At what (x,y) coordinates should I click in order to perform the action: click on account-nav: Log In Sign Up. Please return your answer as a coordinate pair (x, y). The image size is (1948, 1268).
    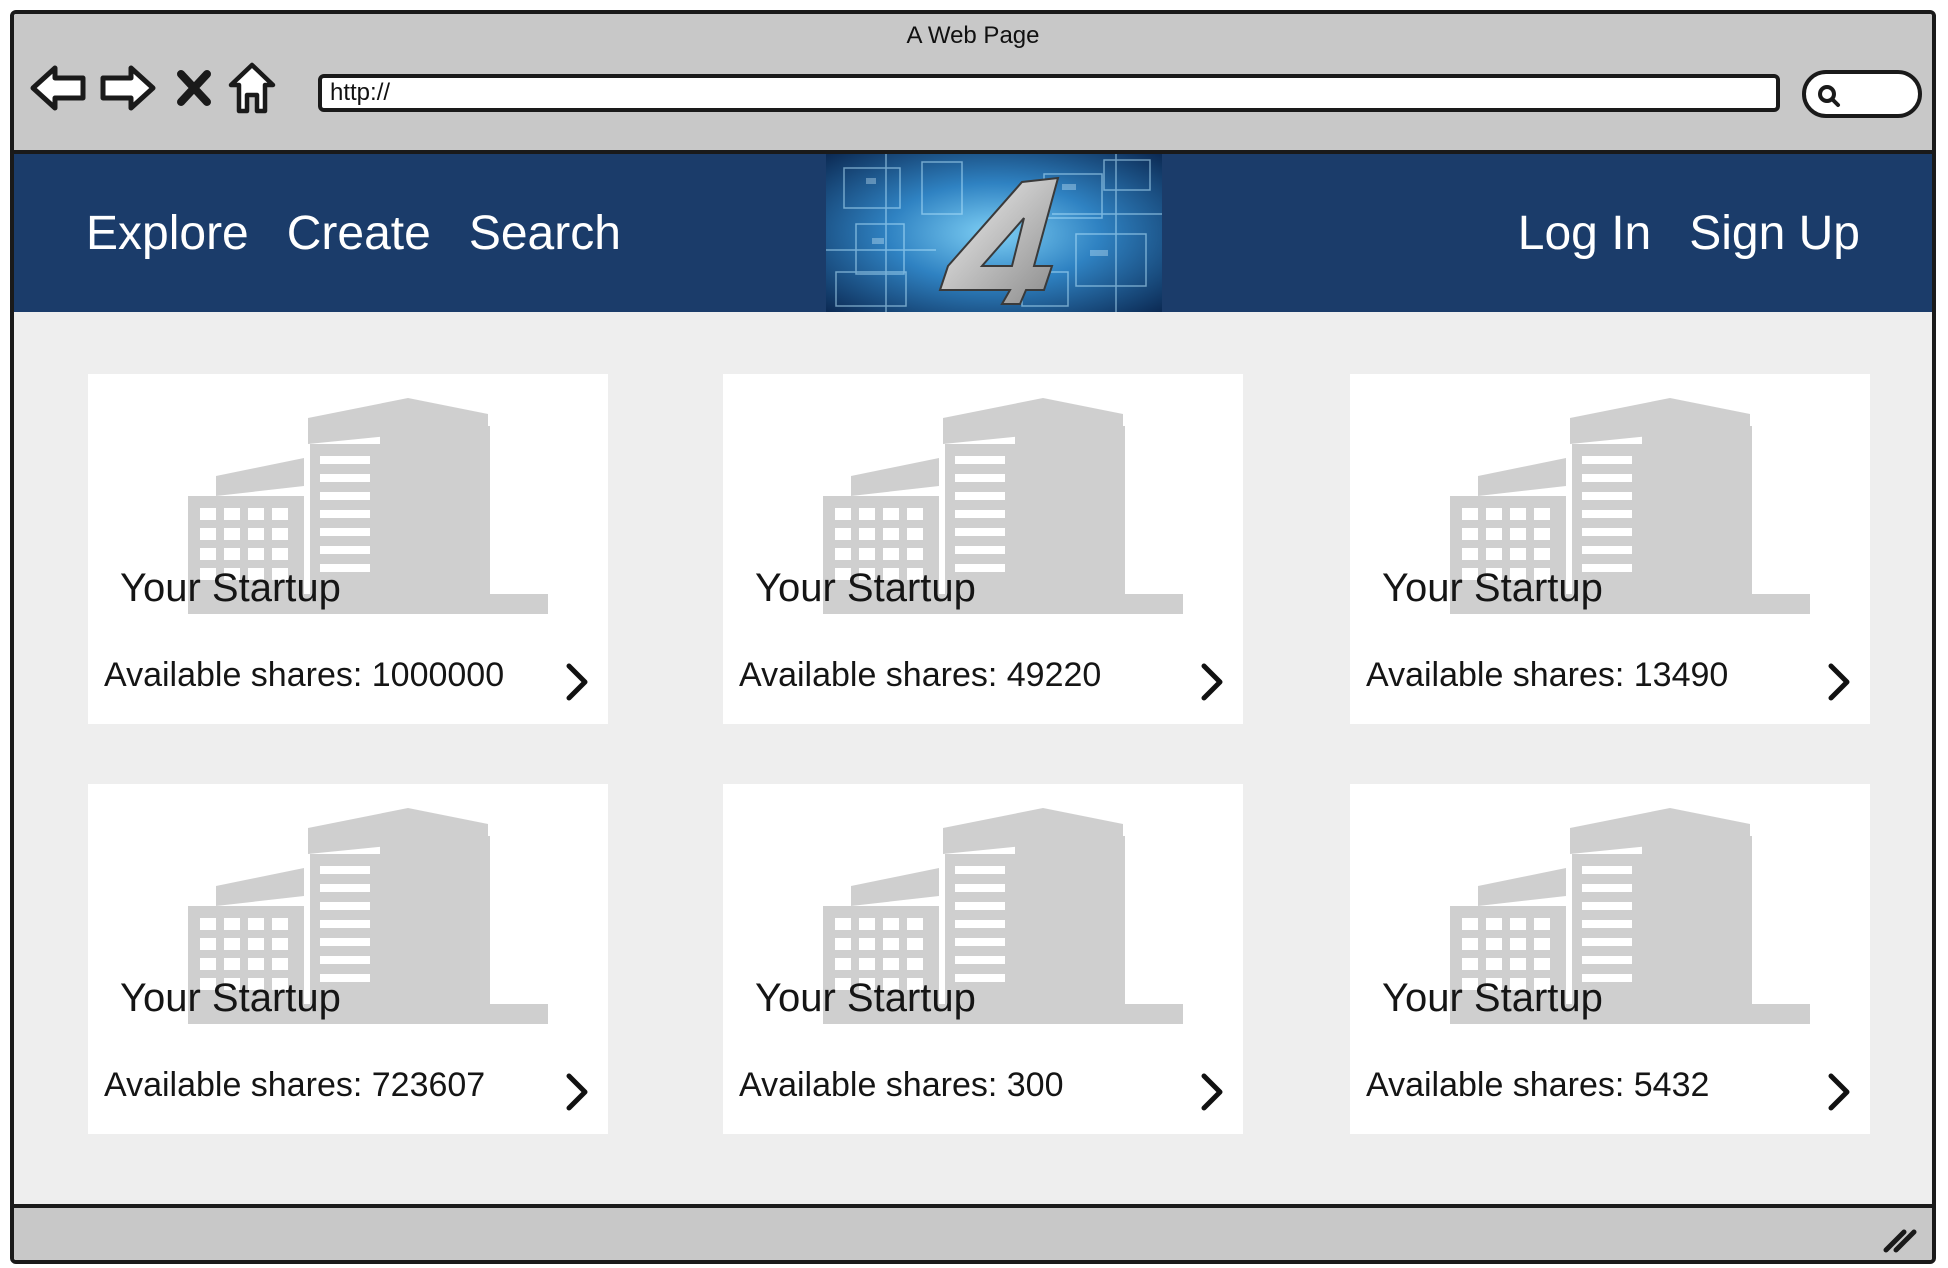
    Looking at the image, I should click on (1689, 233).